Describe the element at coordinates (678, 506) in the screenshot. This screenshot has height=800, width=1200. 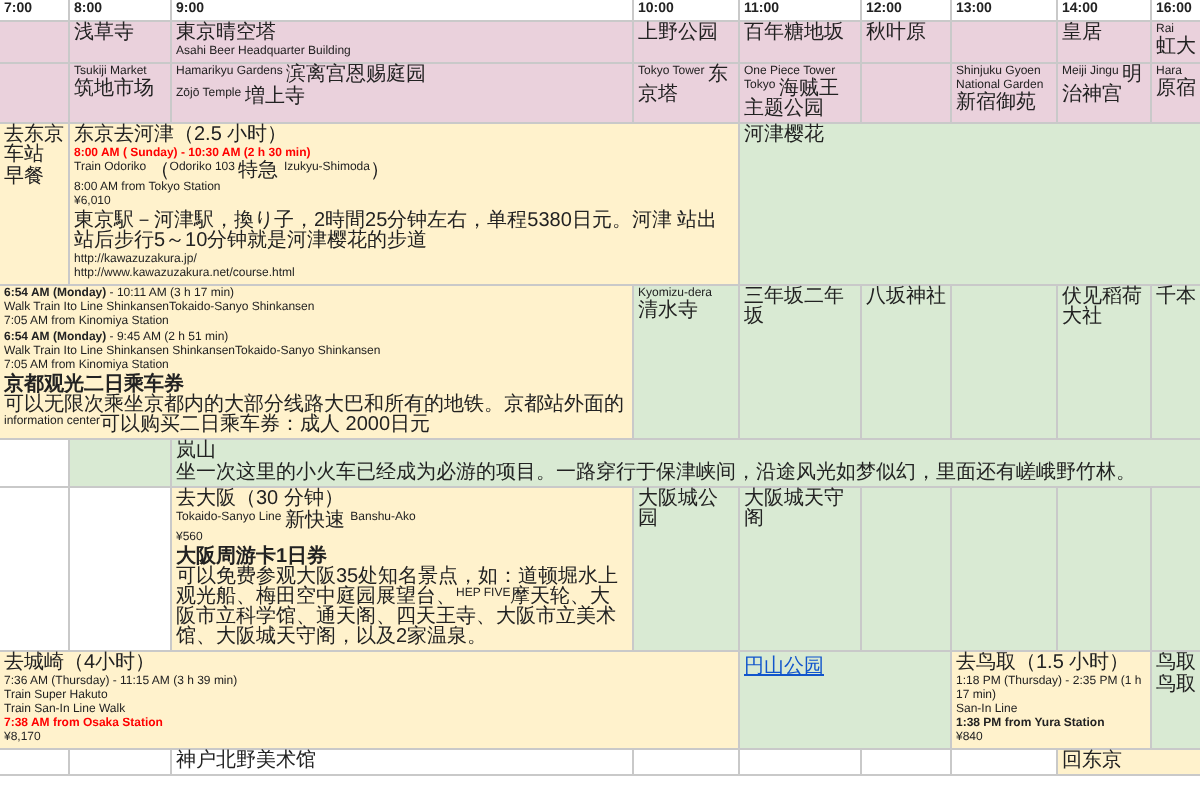
I see `cell-text: 大阪城公园` at that location.